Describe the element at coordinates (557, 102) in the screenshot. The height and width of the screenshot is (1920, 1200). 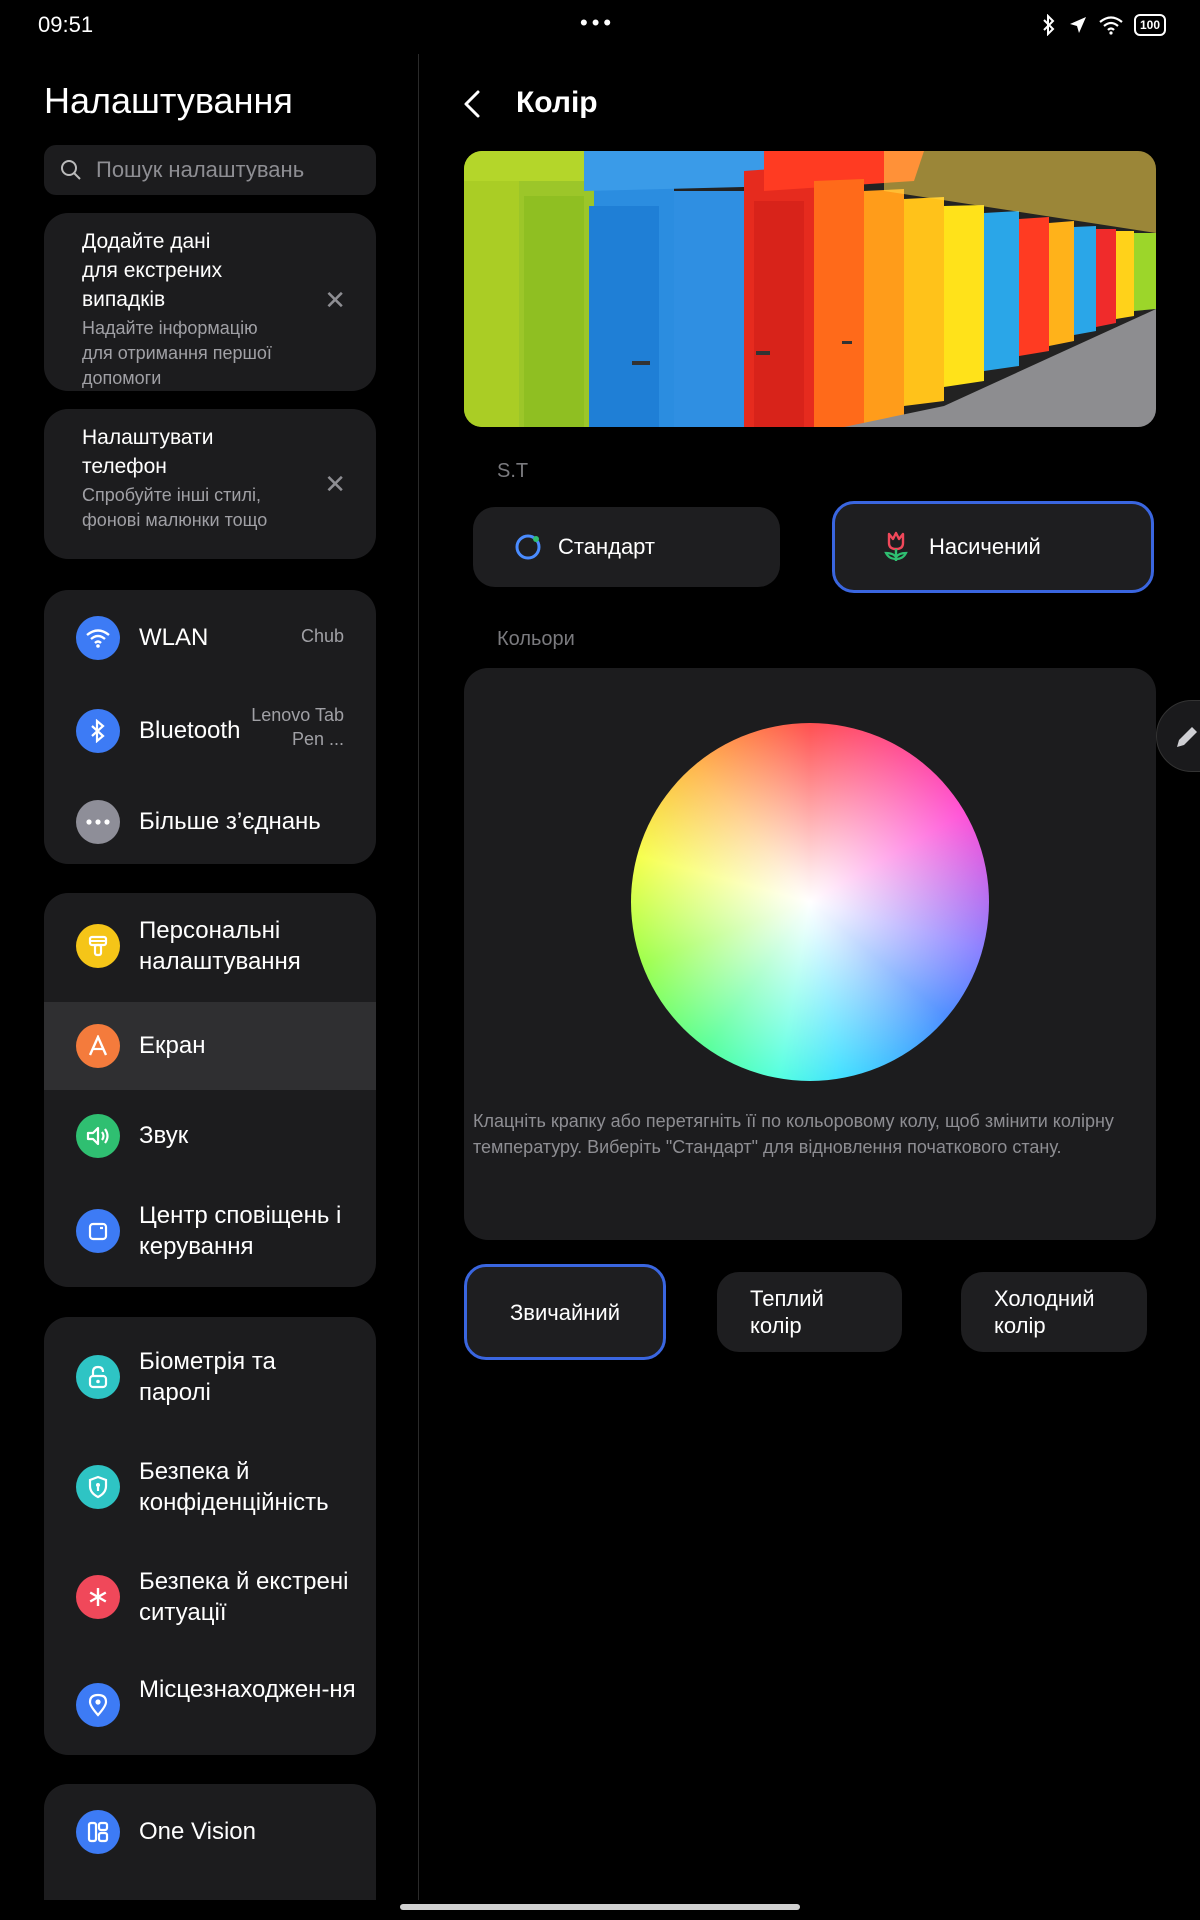
I see `page-title: Колір` at that location.